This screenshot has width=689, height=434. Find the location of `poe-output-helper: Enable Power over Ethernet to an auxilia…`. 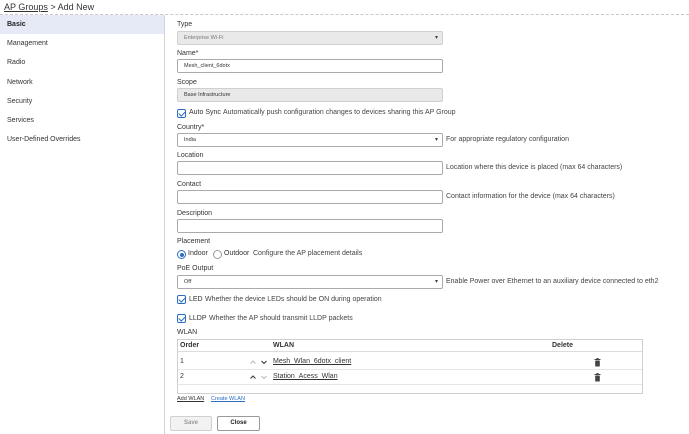

poe-output-helper: Enable Power over Ethernet to an auxilia… is located at coordinates (552, 281).